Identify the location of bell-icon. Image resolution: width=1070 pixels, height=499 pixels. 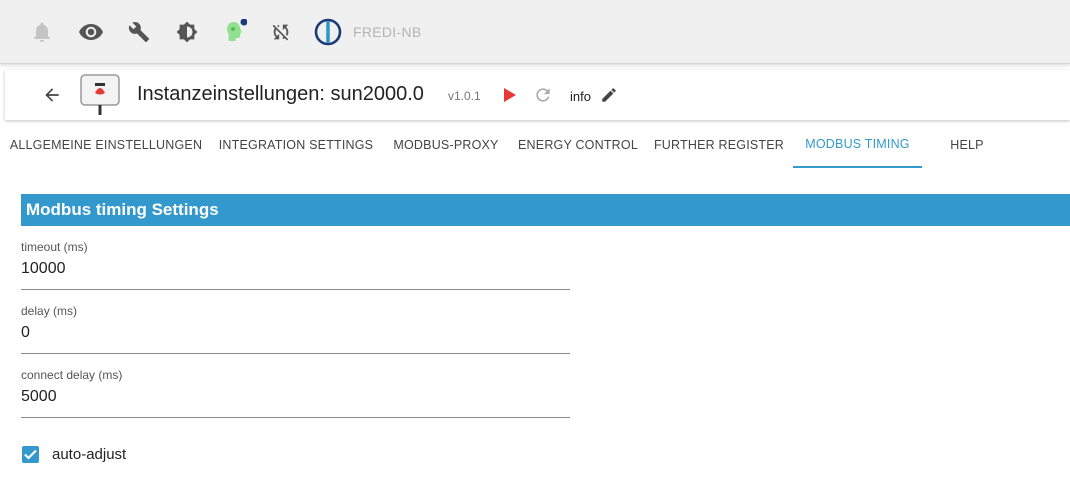
(42, 32).